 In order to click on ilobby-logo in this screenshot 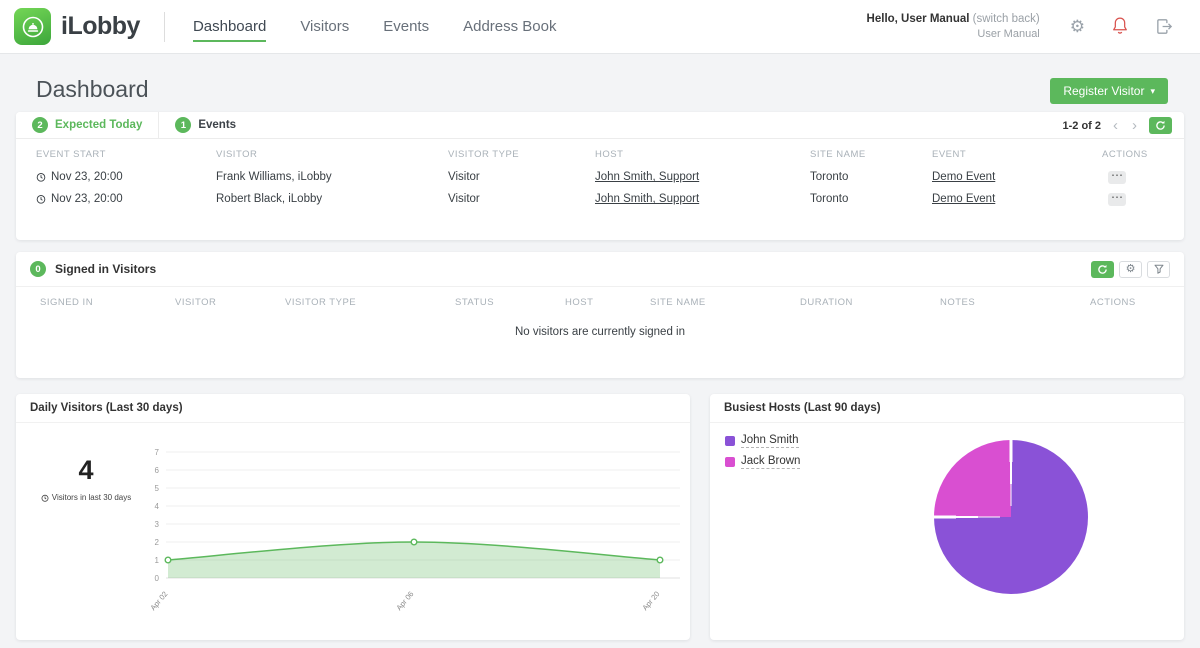, I will do `click(32, 26)`.